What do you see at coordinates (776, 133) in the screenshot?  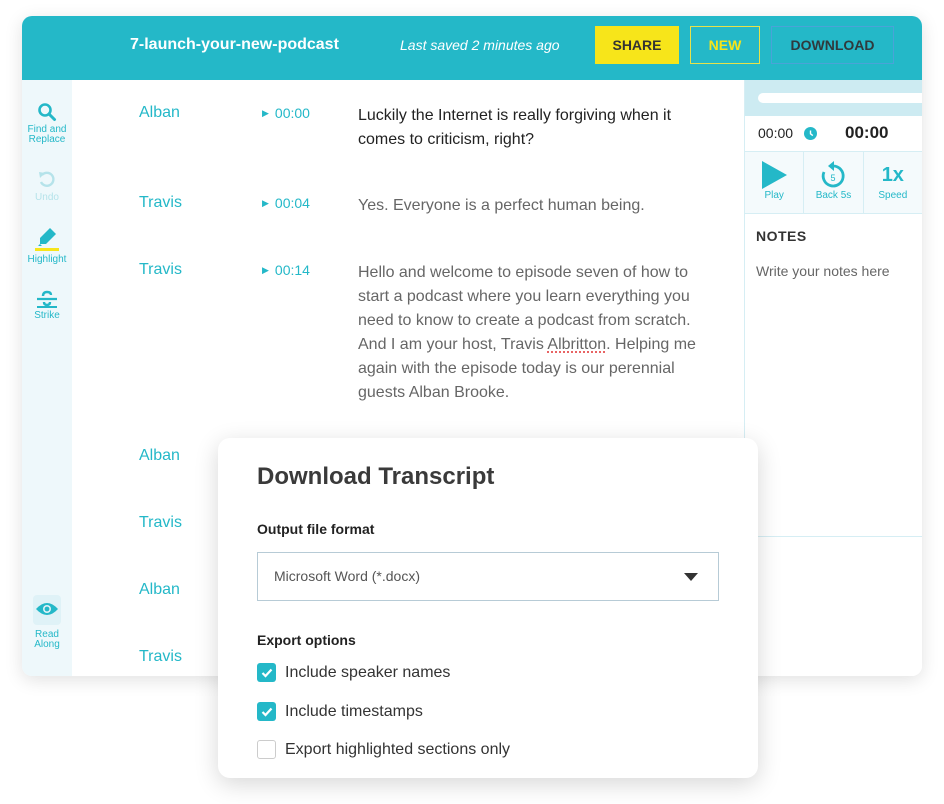 I see `current-time: 00:00` at bounding box center [776, 133].